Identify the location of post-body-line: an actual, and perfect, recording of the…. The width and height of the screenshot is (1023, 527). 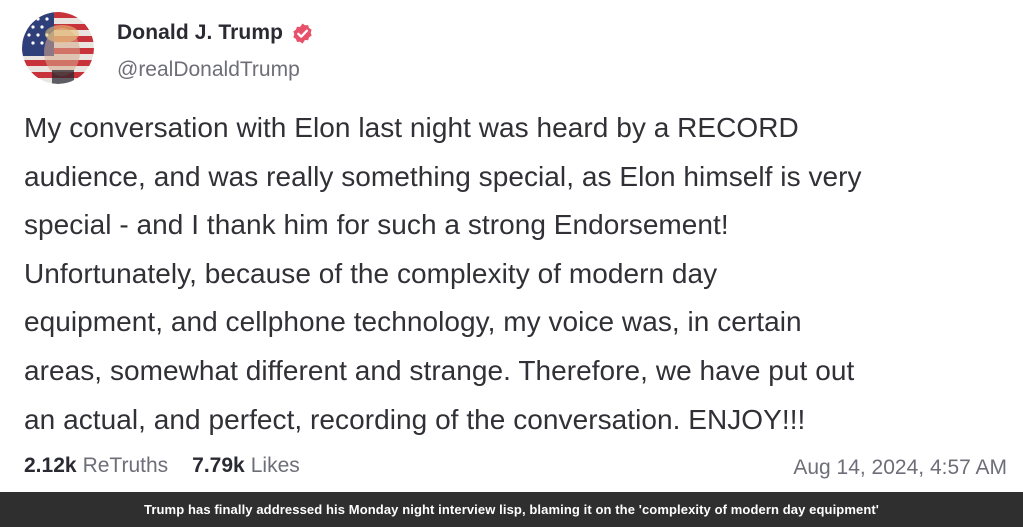
(415, 419).